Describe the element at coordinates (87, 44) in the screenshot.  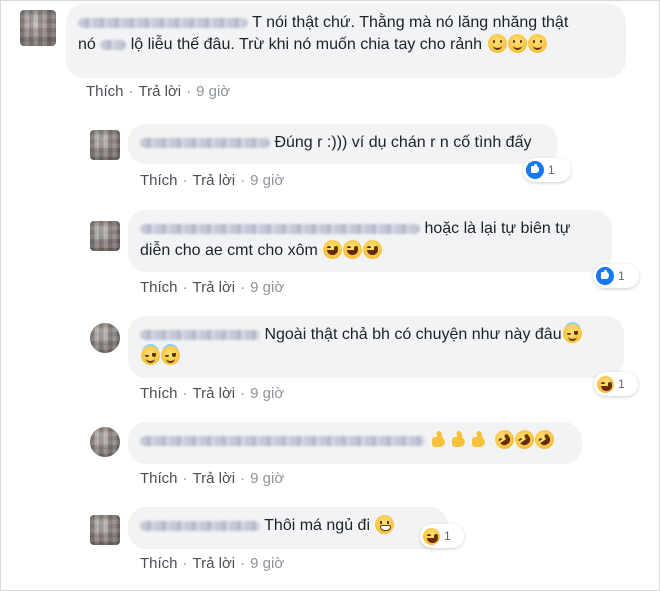
I see `comment-text: nó` at that location.